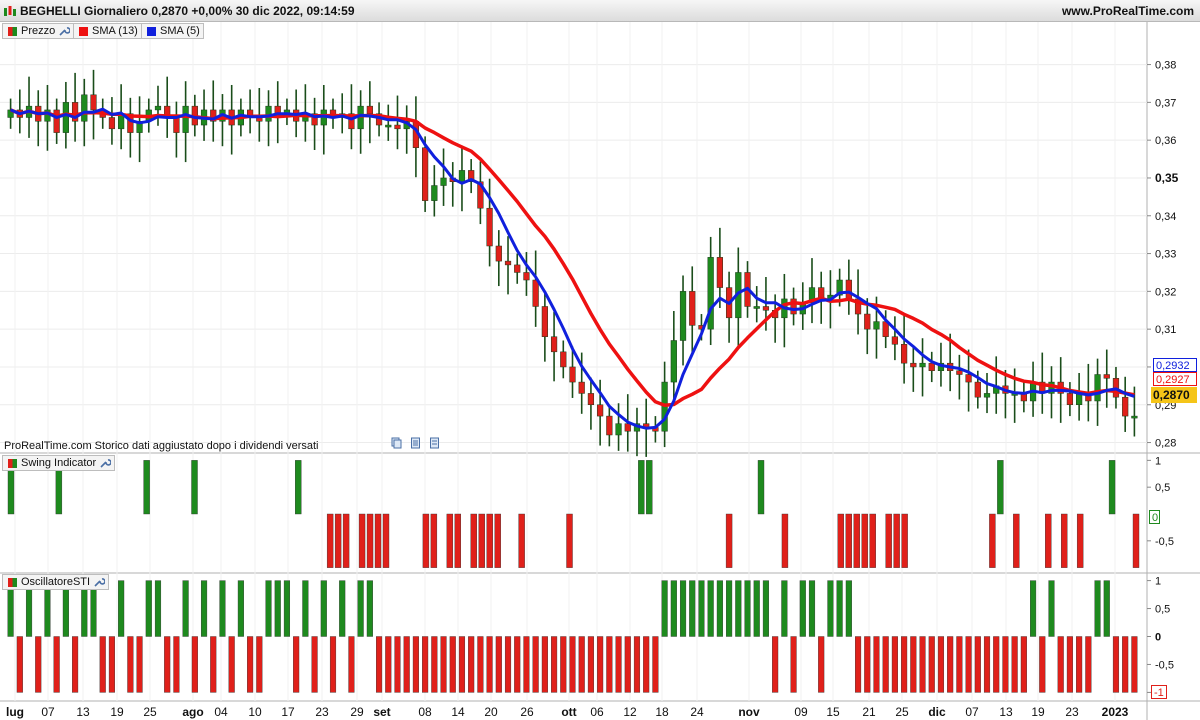 The width and height of the screenshot is (1200, 720). I want to click on price-tick-label: 0,36, so click(1165, 141).